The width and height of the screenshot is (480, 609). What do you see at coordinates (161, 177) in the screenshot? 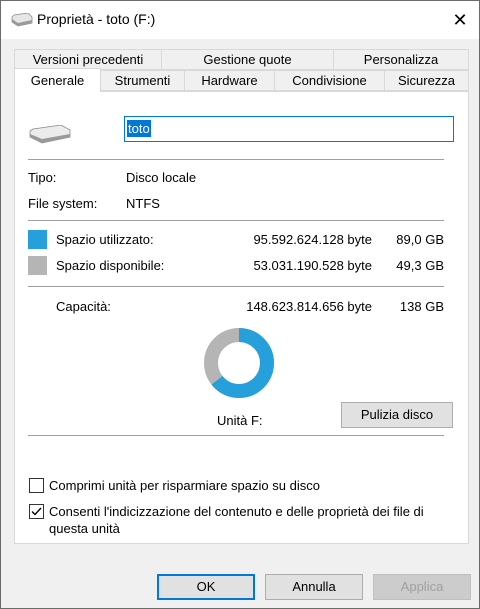
I see `type-value: Disco locale` at bounding box center [161, 177].